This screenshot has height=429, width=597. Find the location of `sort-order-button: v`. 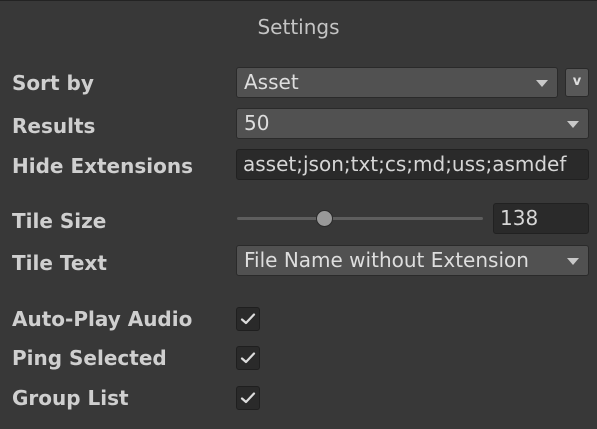

sort-order-button: v is located at coordinates (577, 82).